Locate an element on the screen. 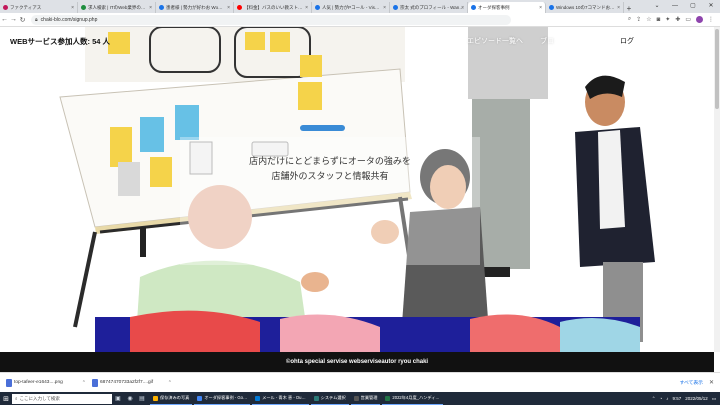 The width and height of the screenshot is (720, 405). minimize-icon: — is located at coordinates (675, 6).